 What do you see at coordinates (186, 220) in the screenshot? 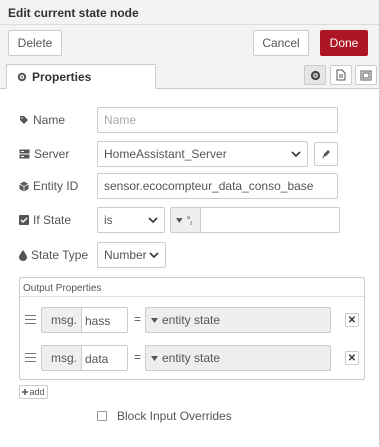
I see `if-state-type-button: az` at bounding box center [186, 220].